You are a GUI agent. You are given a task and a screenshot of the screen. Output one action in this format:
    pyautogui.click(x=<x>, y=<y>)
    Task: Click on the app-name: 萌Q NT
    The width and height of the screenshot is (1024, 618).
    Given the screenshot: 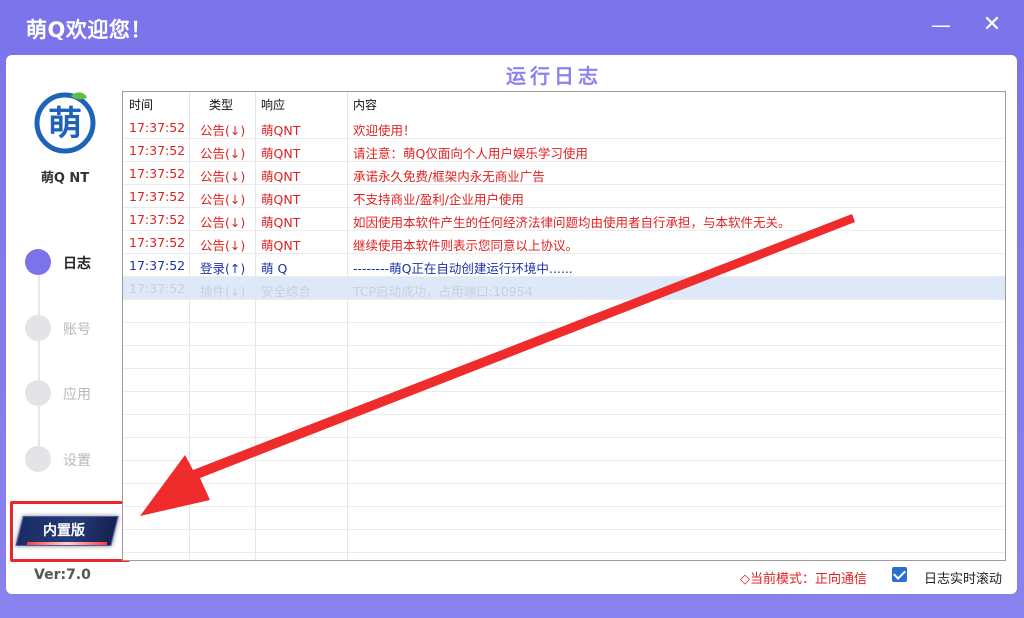 What is the action you would take?
    pyautogui.click(x=65, y=178)
    